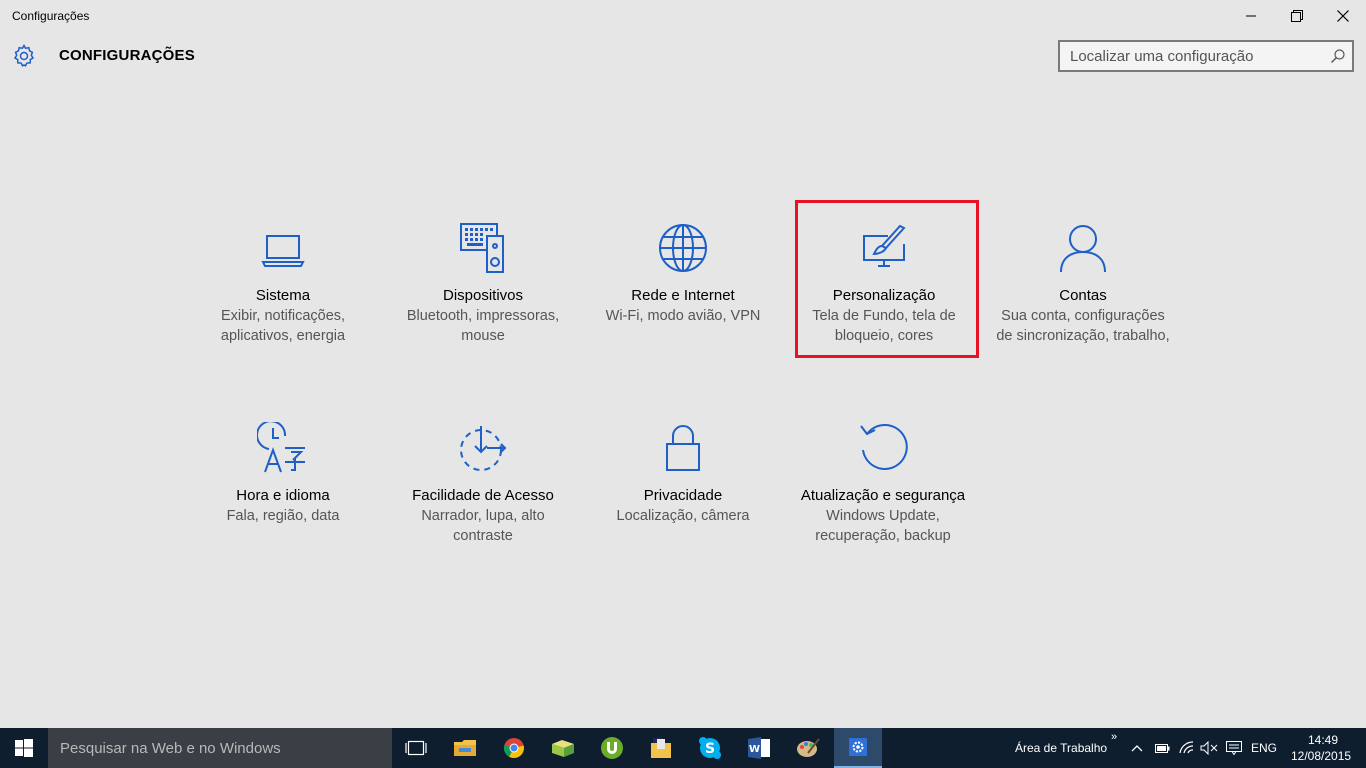 This screenshot has height=768, width=1366. Describe the element at coordinates (51, 16) in the screenshot. I see `window-title: Configurações` at that location.